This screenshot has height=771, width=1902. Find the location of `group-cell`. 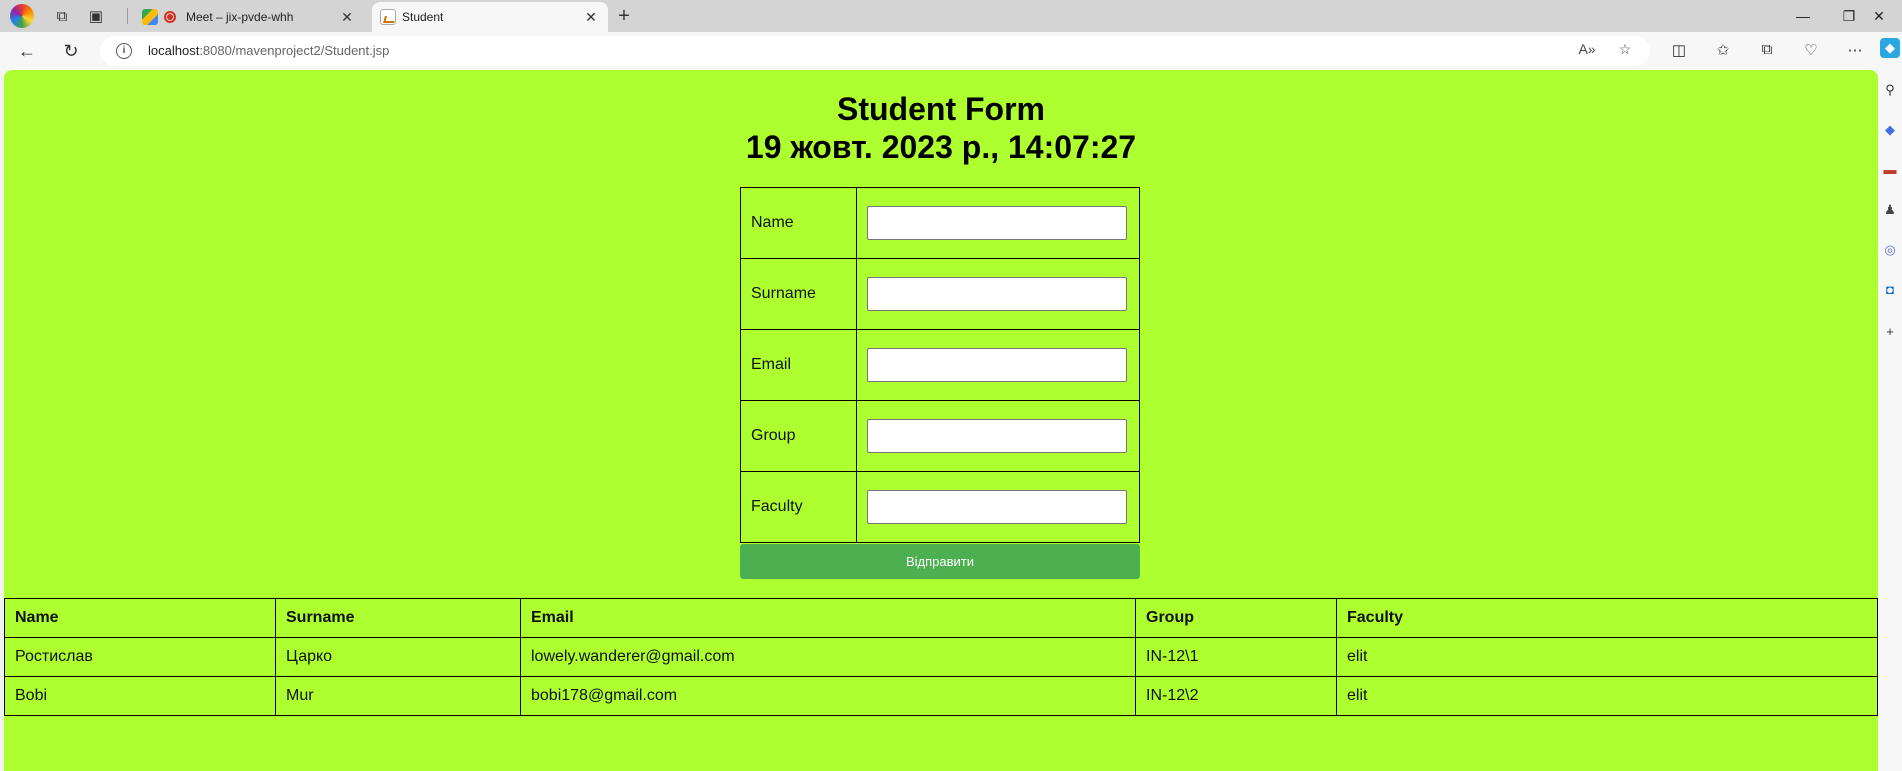

group-cell is located at coordinates (998, 436).